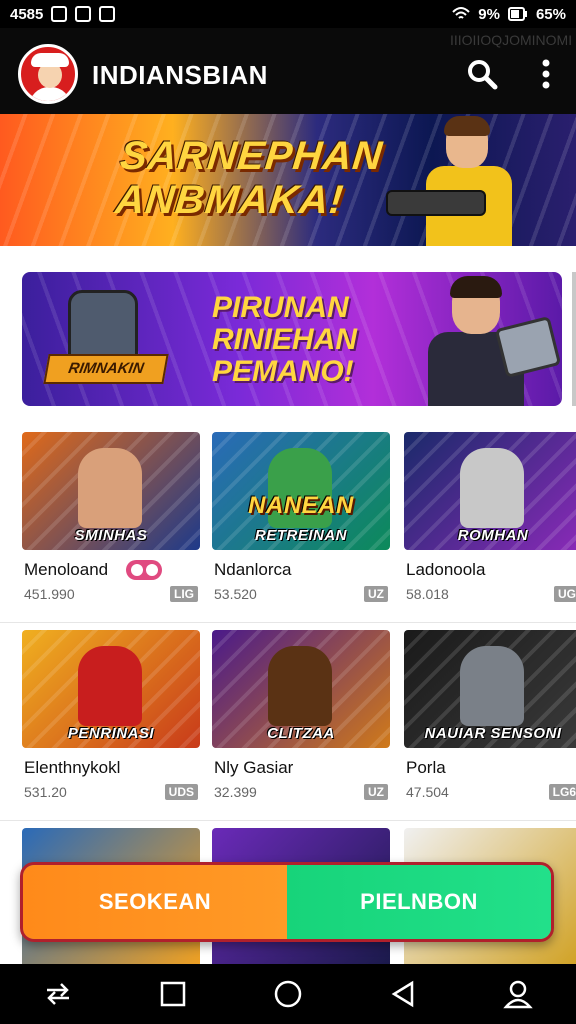  What do you see at coordinates (301, 505) in the screenshot?
I see `game-thumb-title: NANEAN` at bounding box center [301, 505].